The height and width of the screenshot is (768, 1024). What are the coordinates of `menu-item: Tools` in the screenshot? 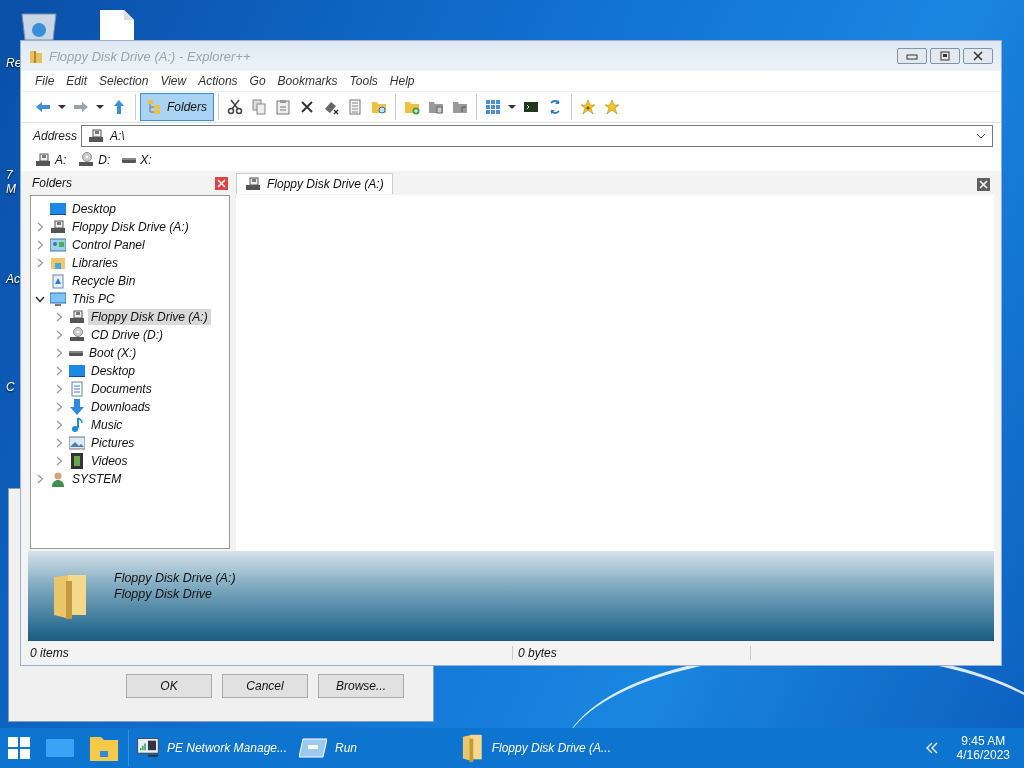 It's located at (363, 81).